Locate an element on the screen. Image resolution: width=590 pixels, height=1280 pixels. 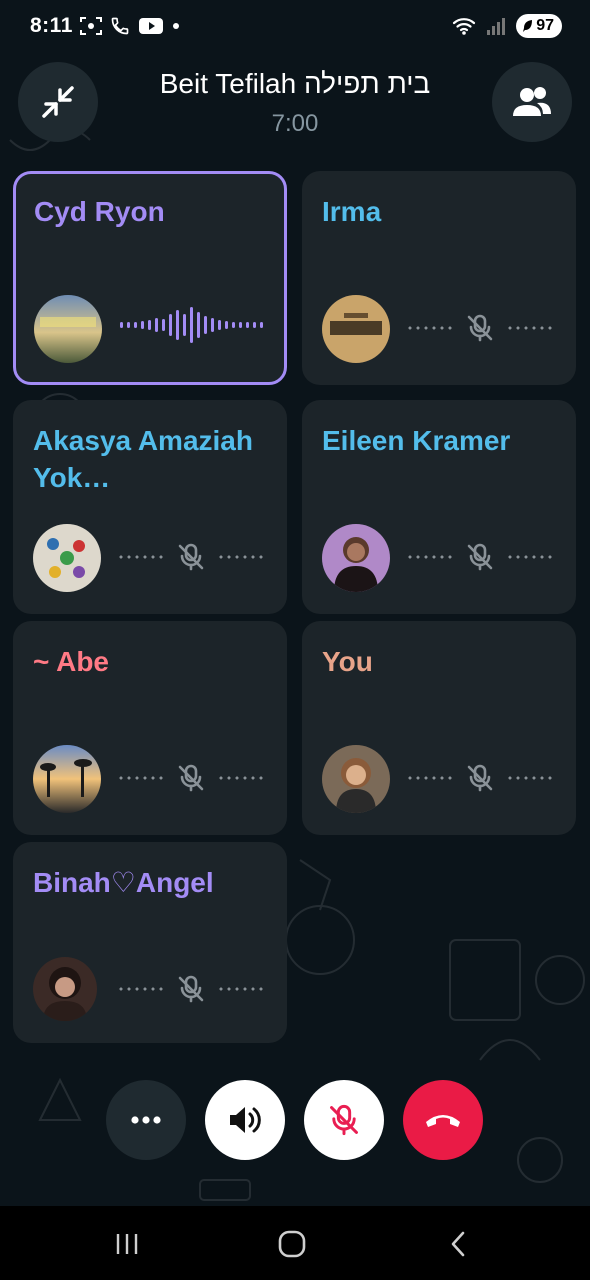
back-icon is located at coordinates (458, 1244).